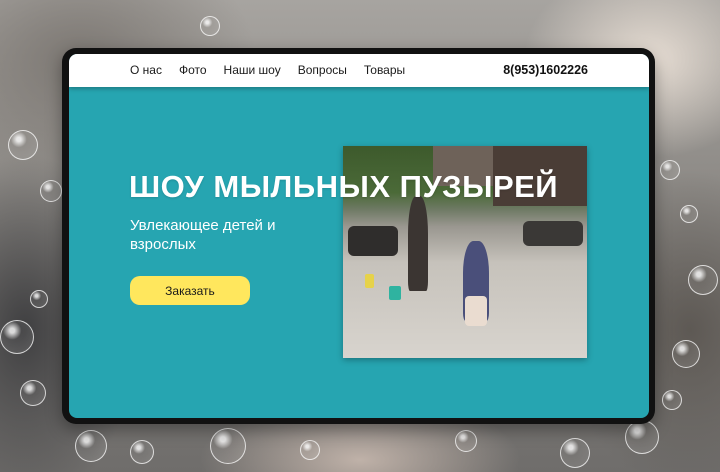 The image size is (720, 472). What do you see at coordinates (418, 243) in the screenshot?
I see `photo-person` at bounding box center [418, 243].